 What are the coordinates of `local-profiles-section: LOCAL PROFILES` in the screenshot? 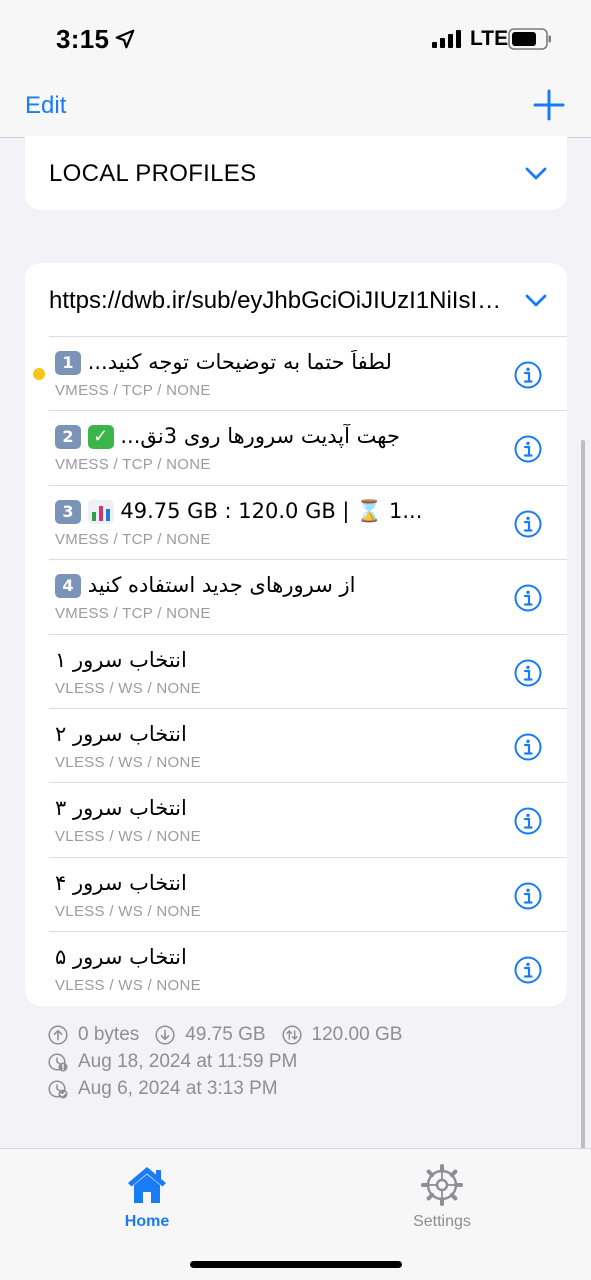 It's located at (296, 173).